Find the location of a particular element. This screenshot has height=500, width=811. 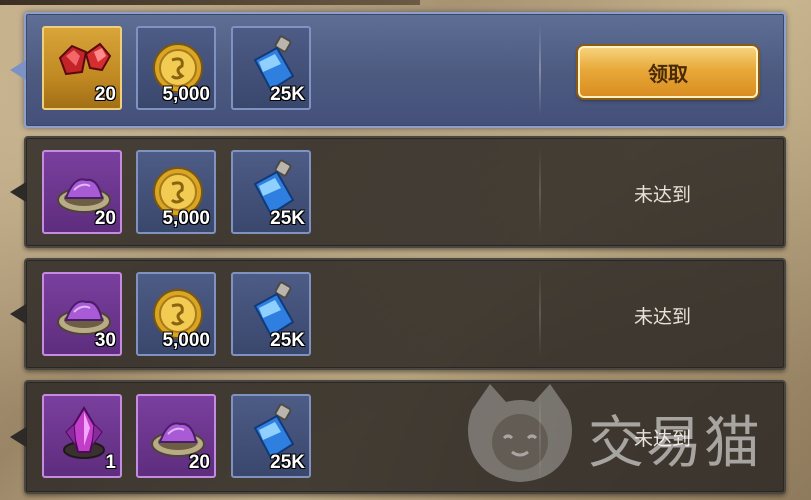

top-edge-bar is located at coordinates (210, 2).